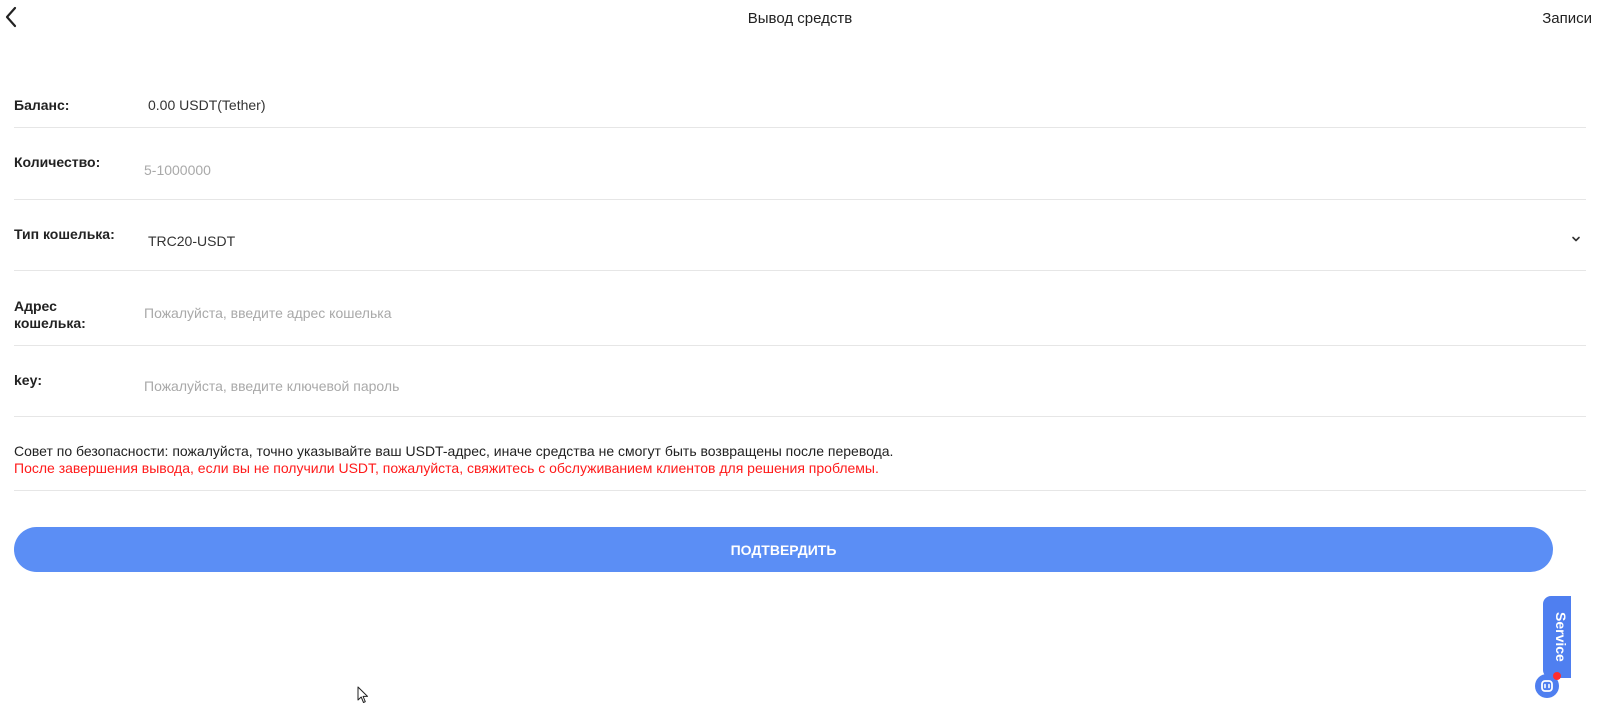 Image resolution: width=1600 pixels, height=717 pixels. Describe the element at coordinates (50, 314) in the screenshot. I see `wallet-address-label: Адрес кошелька:` at that location.